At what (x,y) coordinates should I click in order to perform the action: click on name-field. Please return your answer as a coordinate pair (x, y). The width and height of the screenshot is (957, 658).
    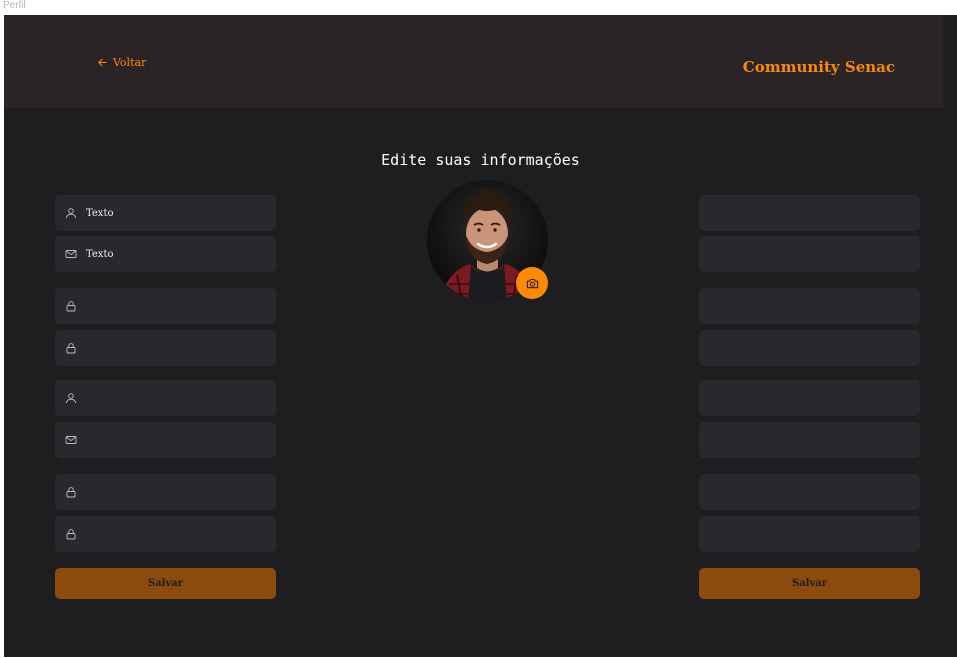
    Looking at the image, I should click on (165, 213).